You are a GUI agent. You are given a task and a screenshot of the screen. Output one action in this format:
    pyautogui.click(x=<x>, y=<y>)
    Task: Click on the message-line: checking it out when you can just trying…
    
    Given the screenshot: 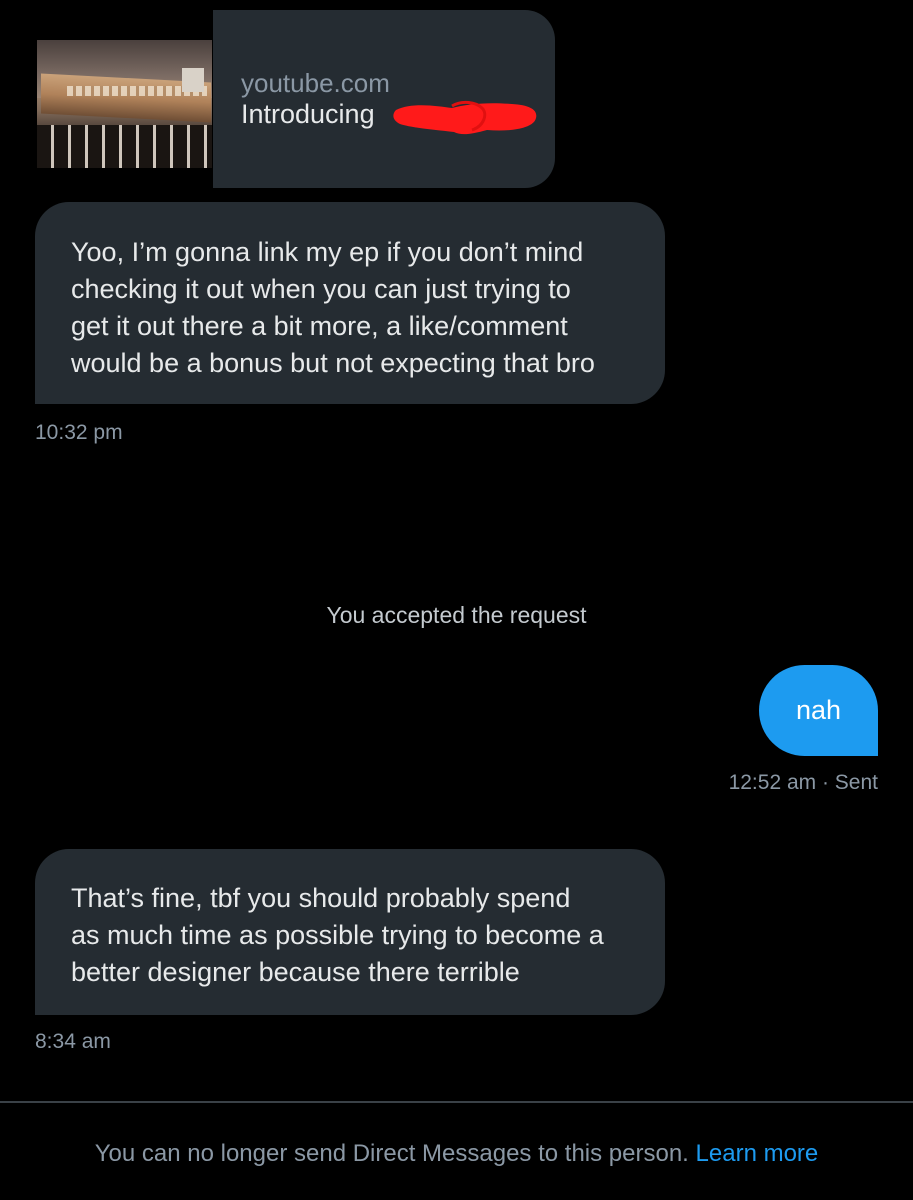 What is the action you would take?
    pyautogui.click(x=321, y=289)
    